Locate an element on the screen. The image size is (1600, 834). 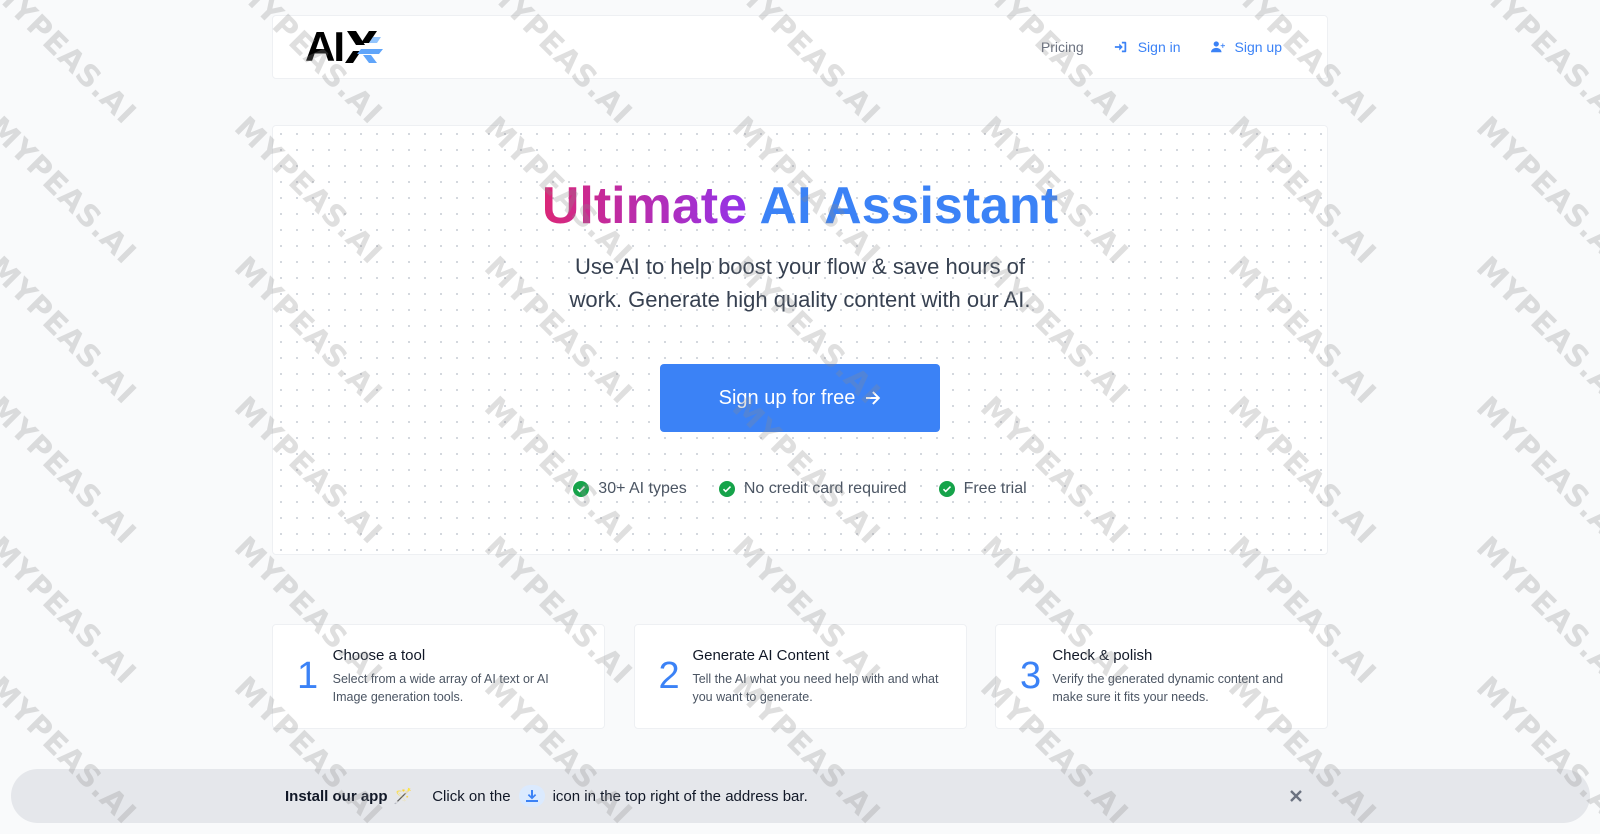
magic-wand-icon: 🪄 is located at coordinates (403, 796).